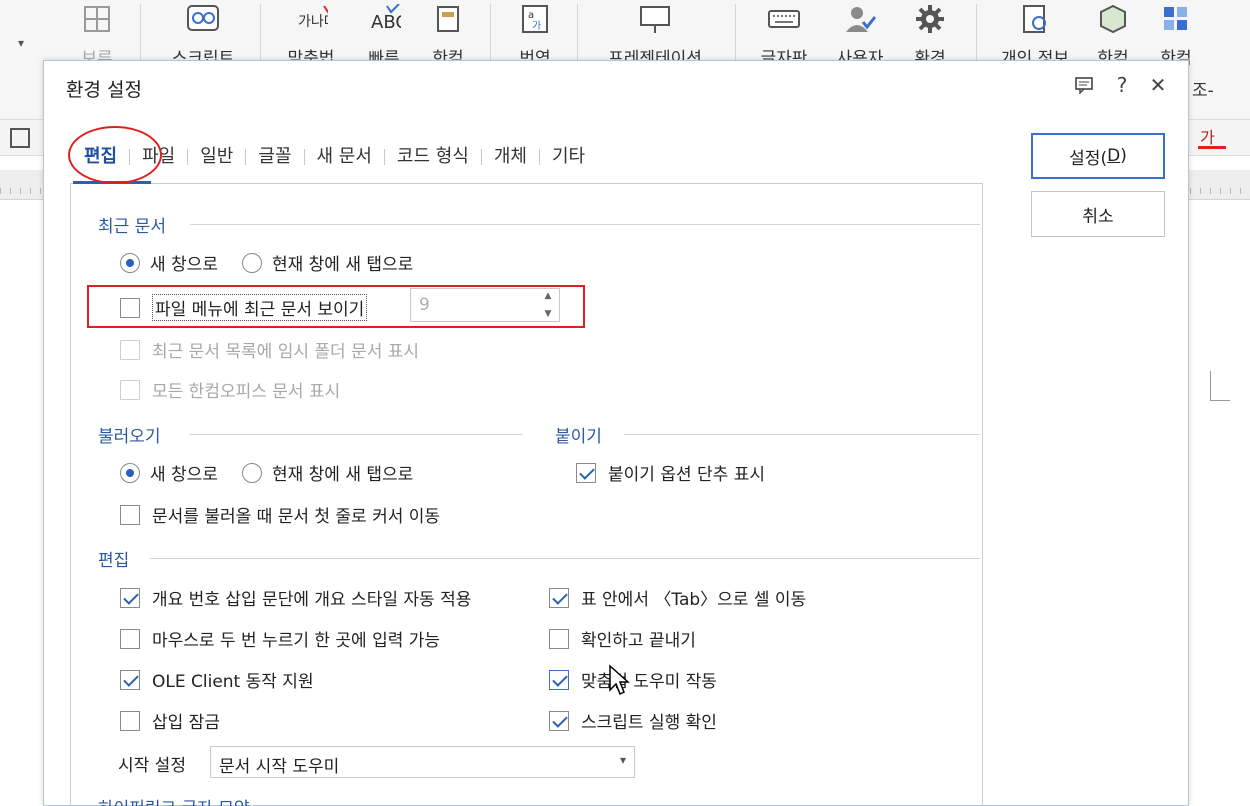 The width and height of the screenshot is (1250, 806). Describe the element at coordinates (266, 262) in the screenshot. I see `recent-open-options: 새 창으로 현재 창에 새 탭으로` at that location.